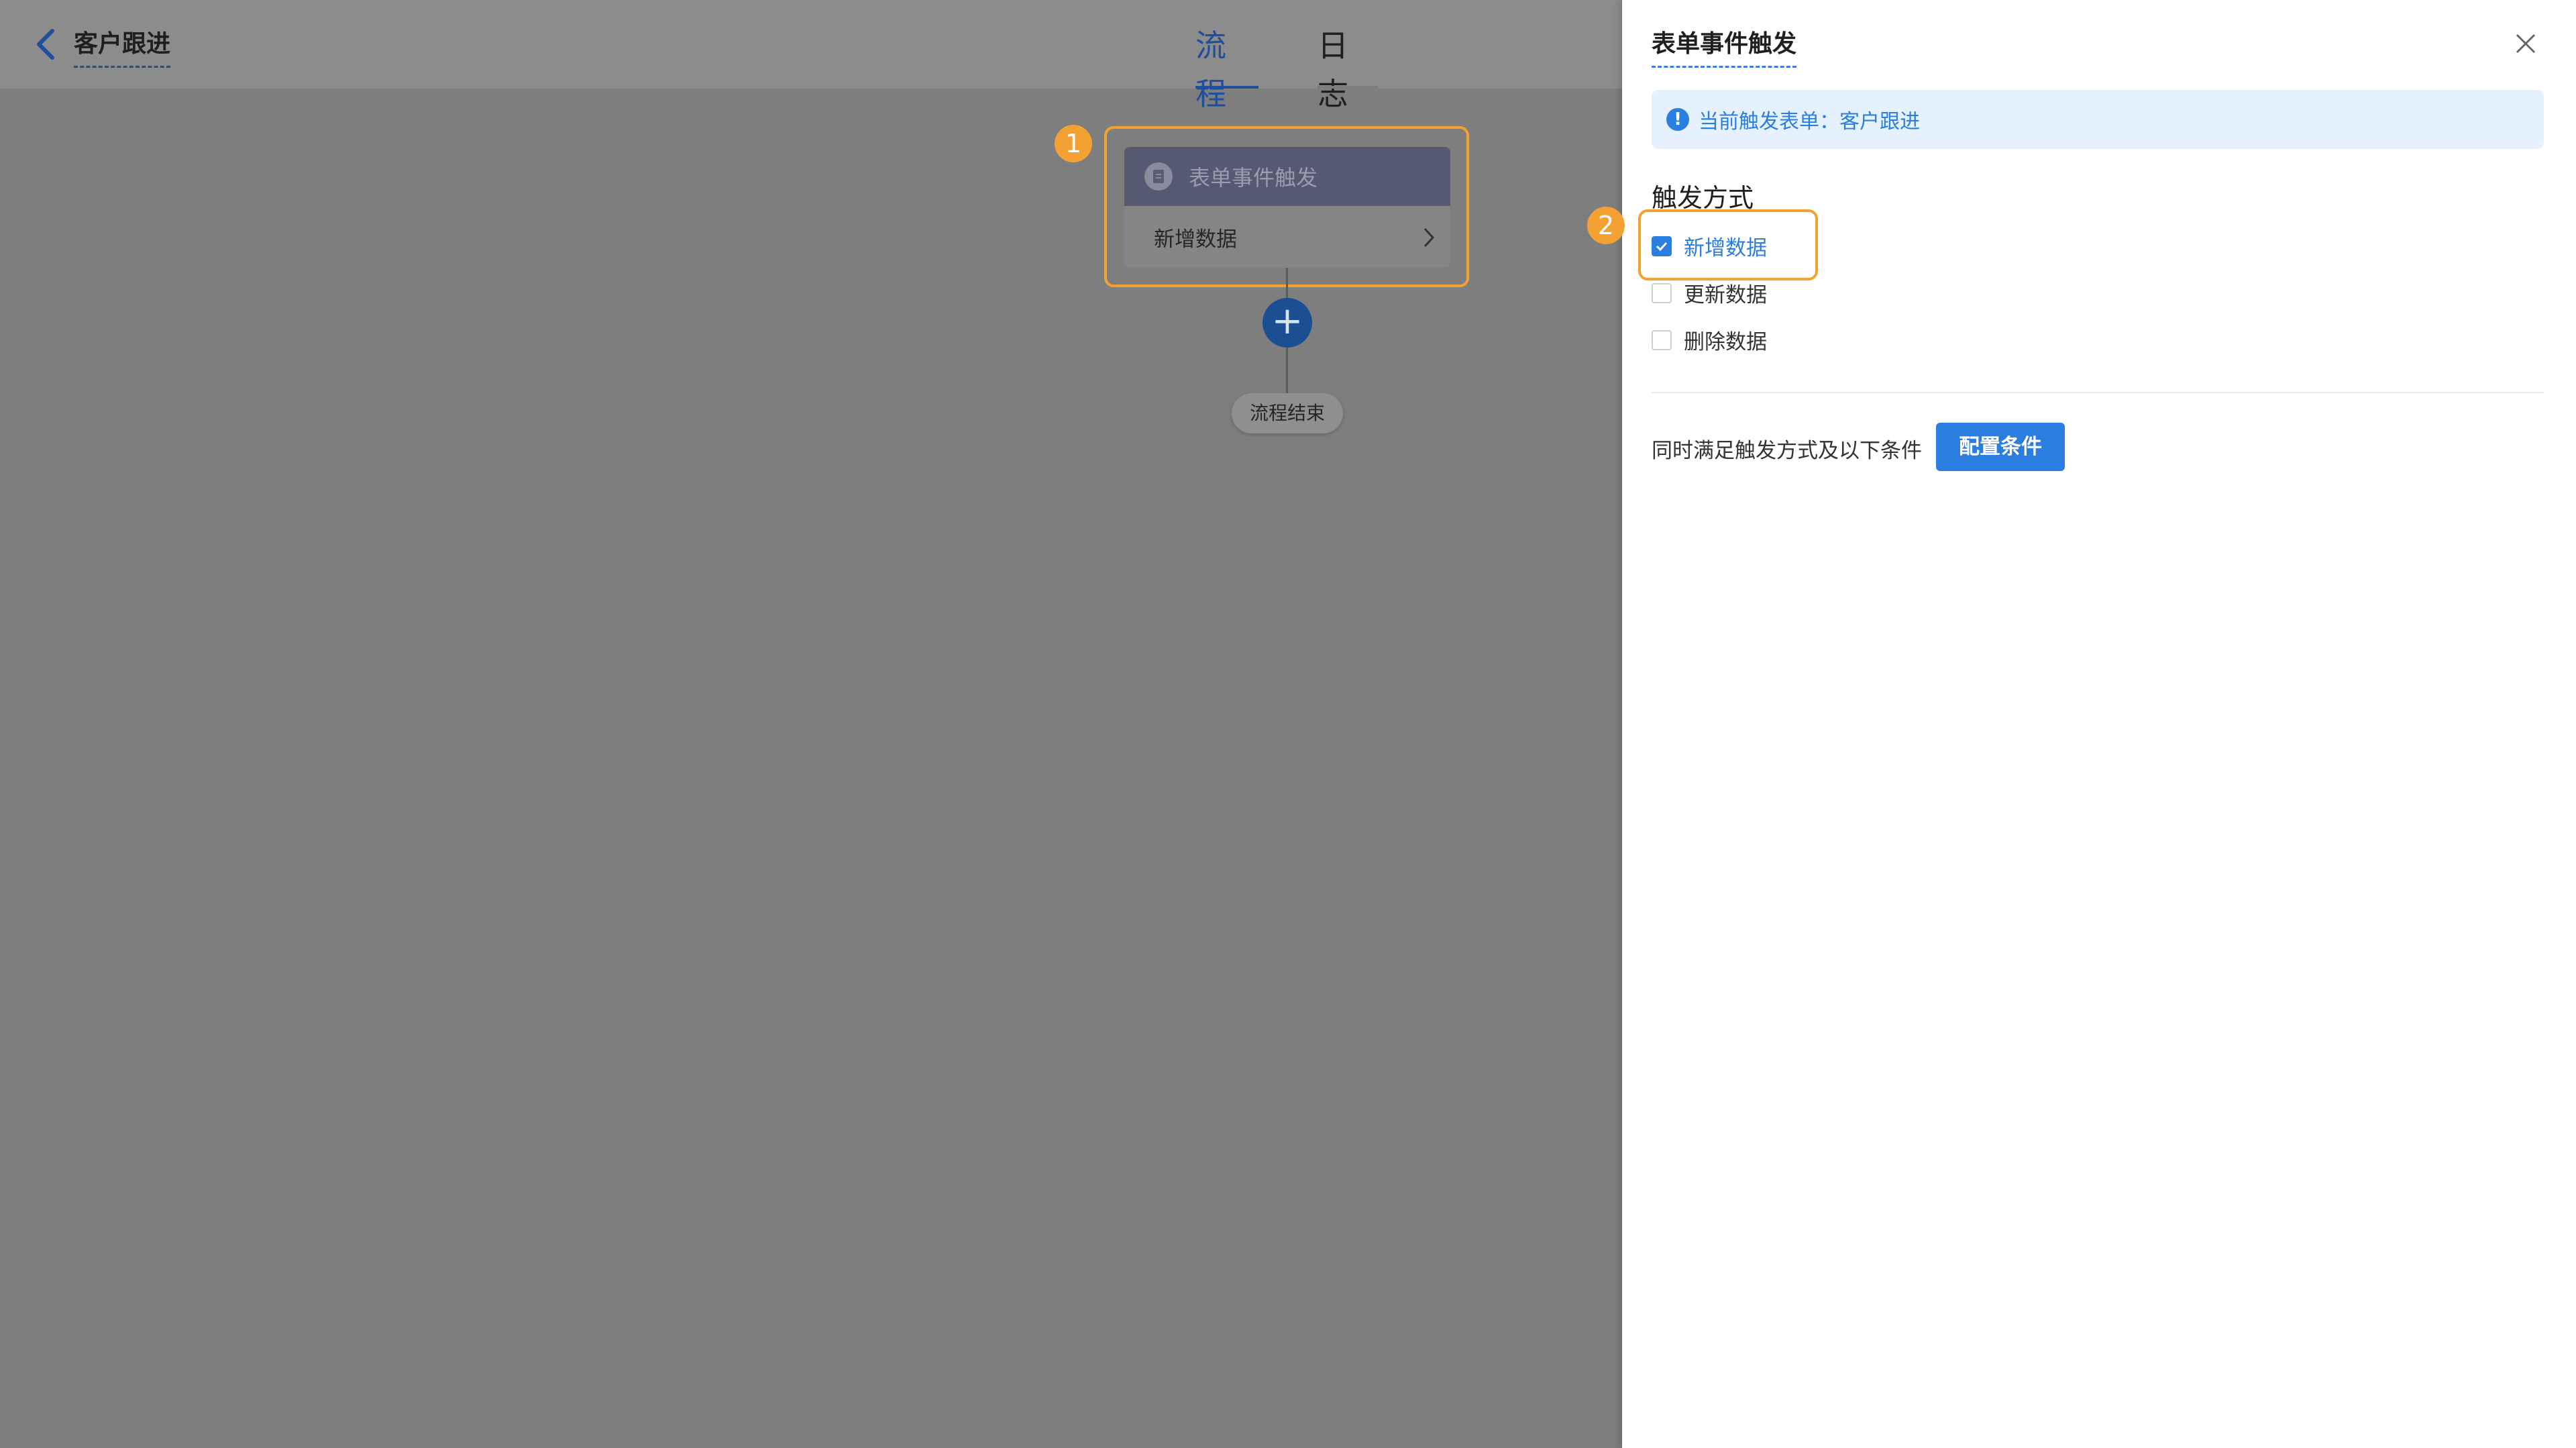  Describe the element at coordinates (2098, 120) in the screenshot. I see `info-banner: ! 当前触发表单： 客户跟进` at that location.